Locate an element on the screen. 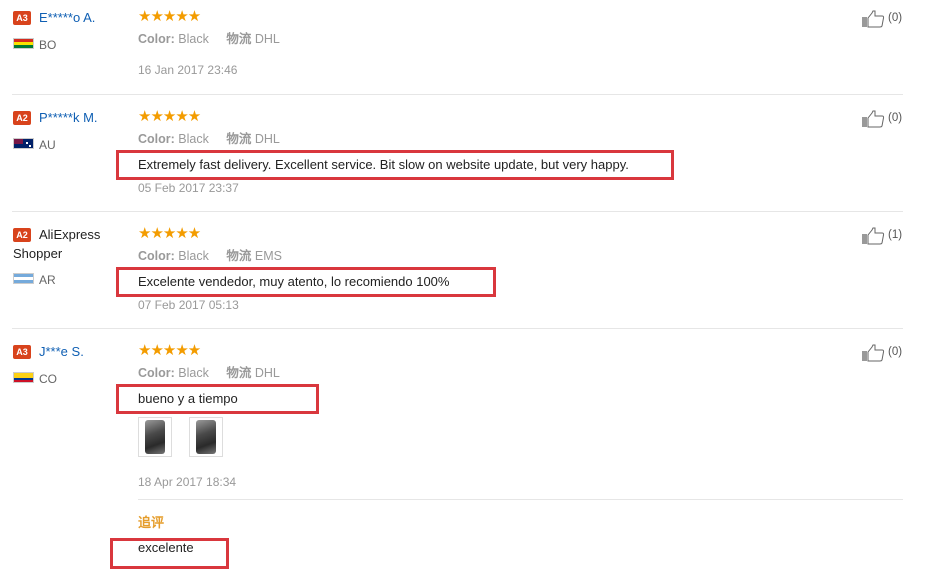 The width and height of the screenshot is (935, 585). review-date: 05 Feb 2017 23:37 is located at coordinates (188, 188).